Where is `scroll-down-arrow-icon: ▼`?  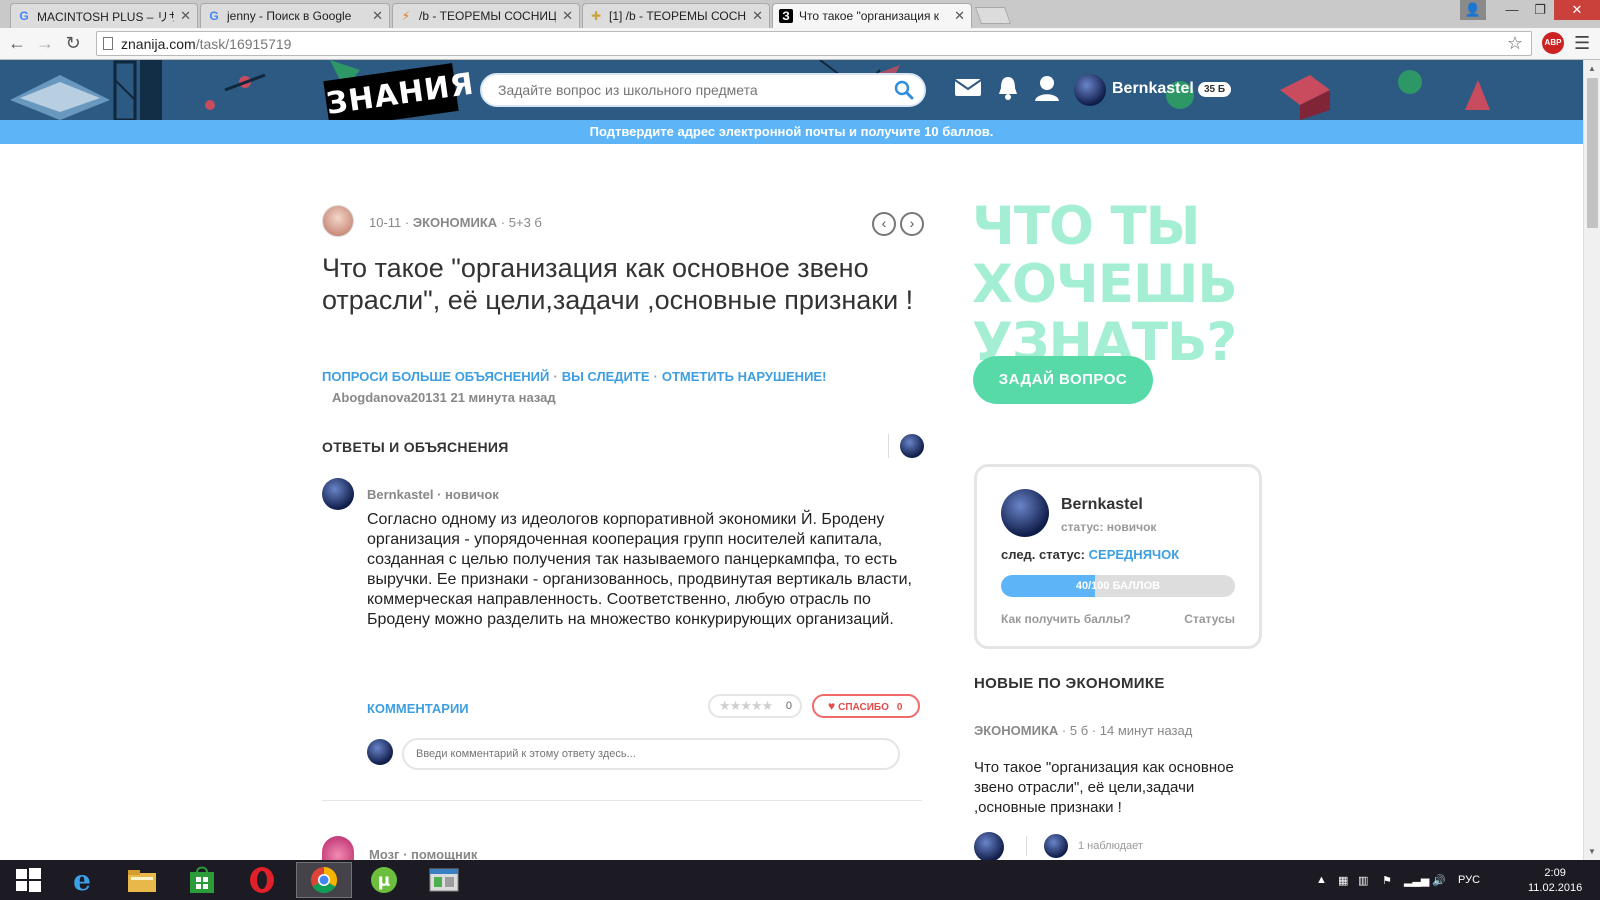
scroll-down-arrow-icon: ▼ is located at coordinates (1592, 851).